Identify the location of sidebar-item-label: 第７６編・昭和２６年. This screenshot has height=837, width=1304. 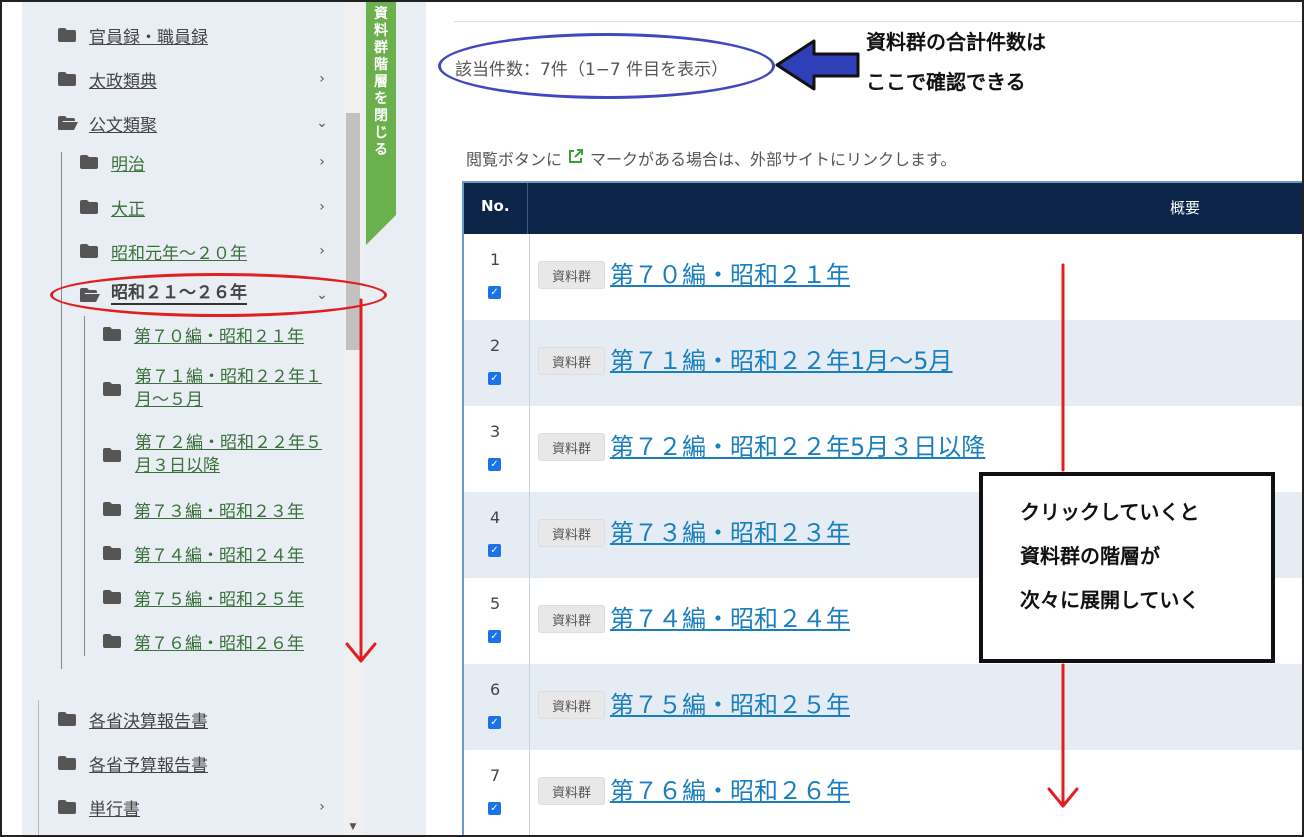
(219, 641).